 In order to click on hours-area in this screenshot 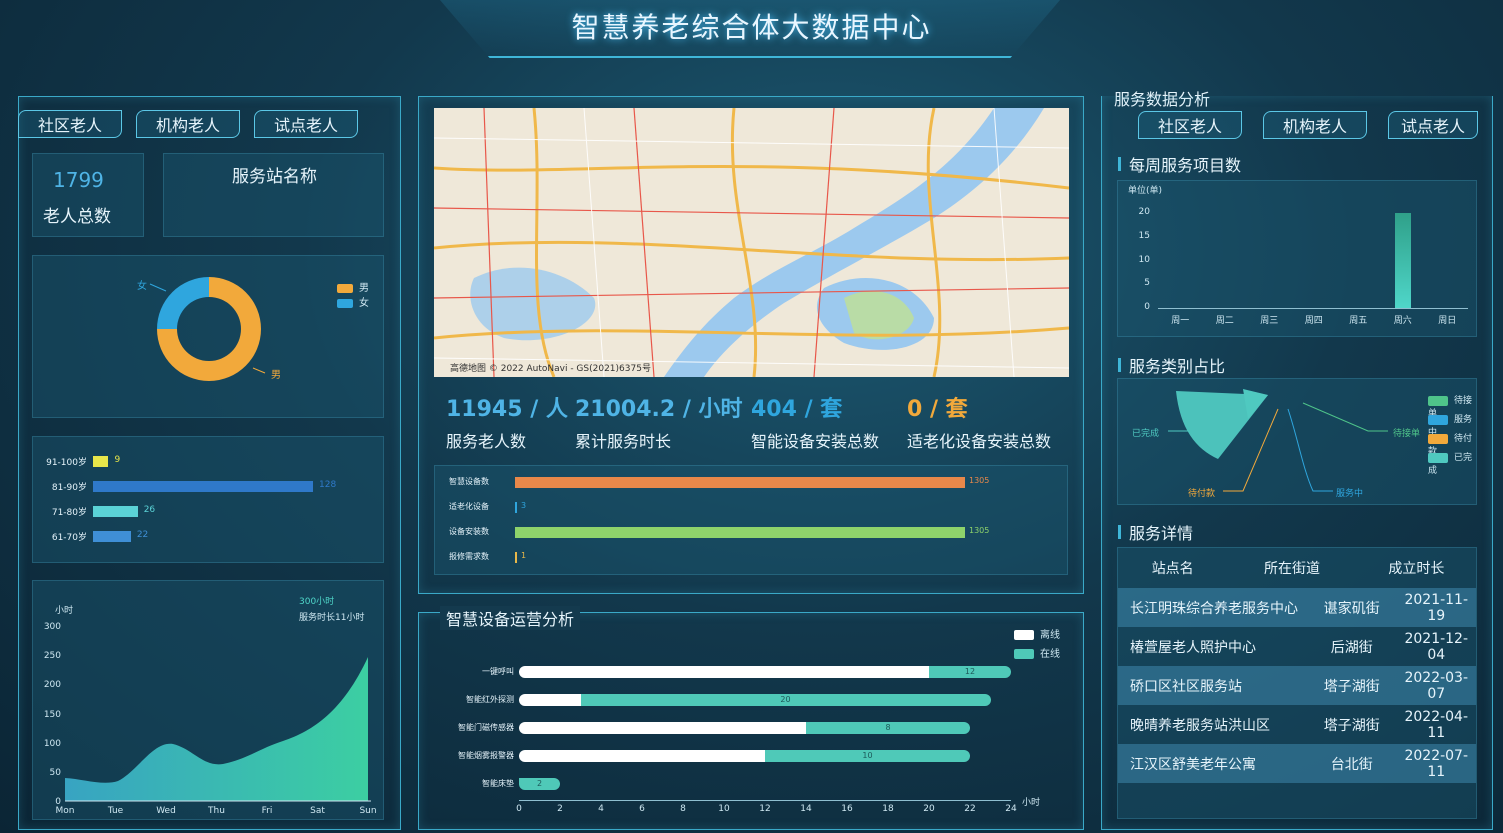, I will do `click(216, 729)`.